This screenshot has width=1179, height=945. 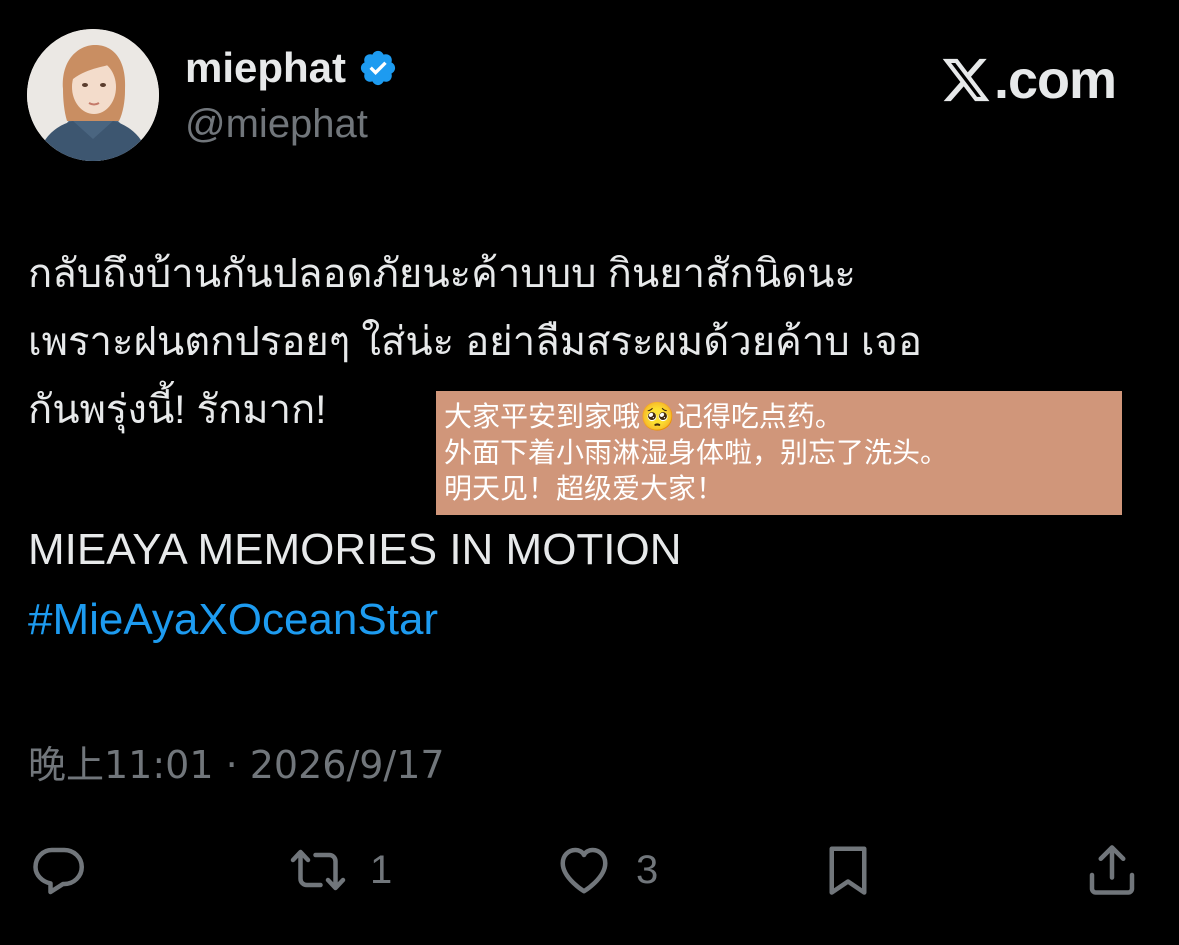 I want to click on tweet-title-line: MIEAYA MEMORIES IN MOTION, so click(x=355, y=549).